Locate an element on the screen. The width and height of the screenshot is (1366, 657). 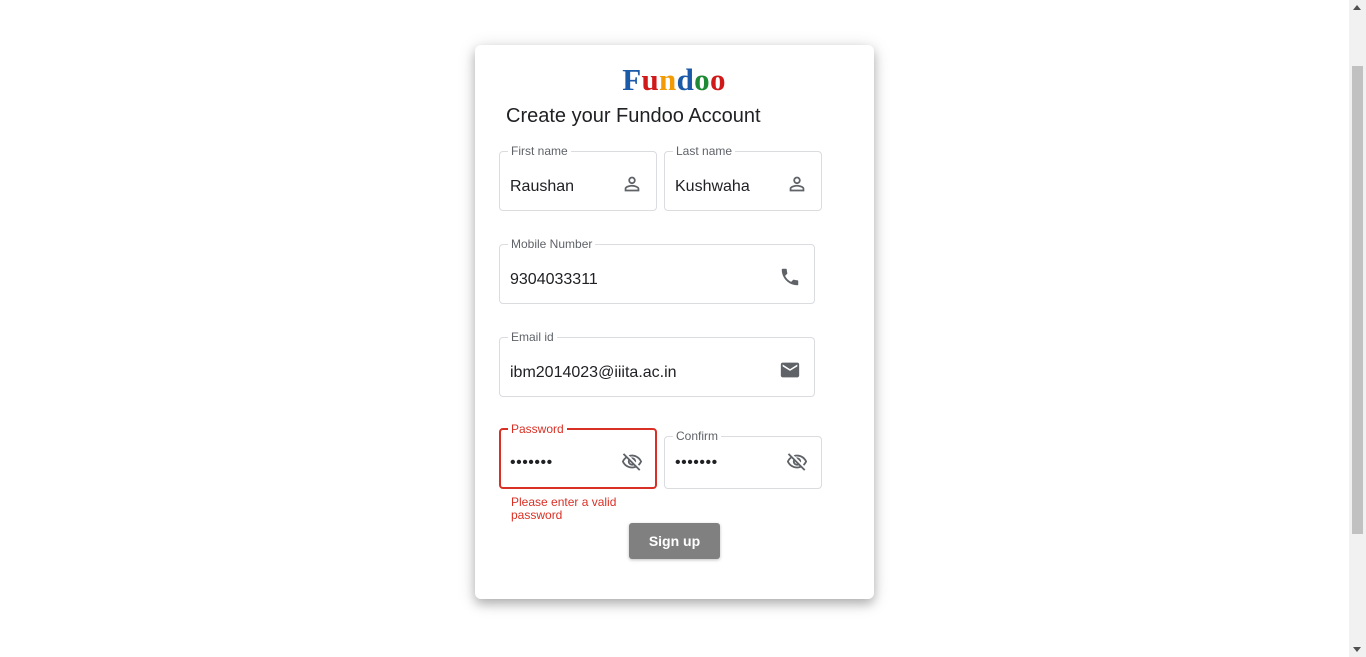
email-input: ibm2014023@iiita.ac.in is located at coordinates (593, 373).